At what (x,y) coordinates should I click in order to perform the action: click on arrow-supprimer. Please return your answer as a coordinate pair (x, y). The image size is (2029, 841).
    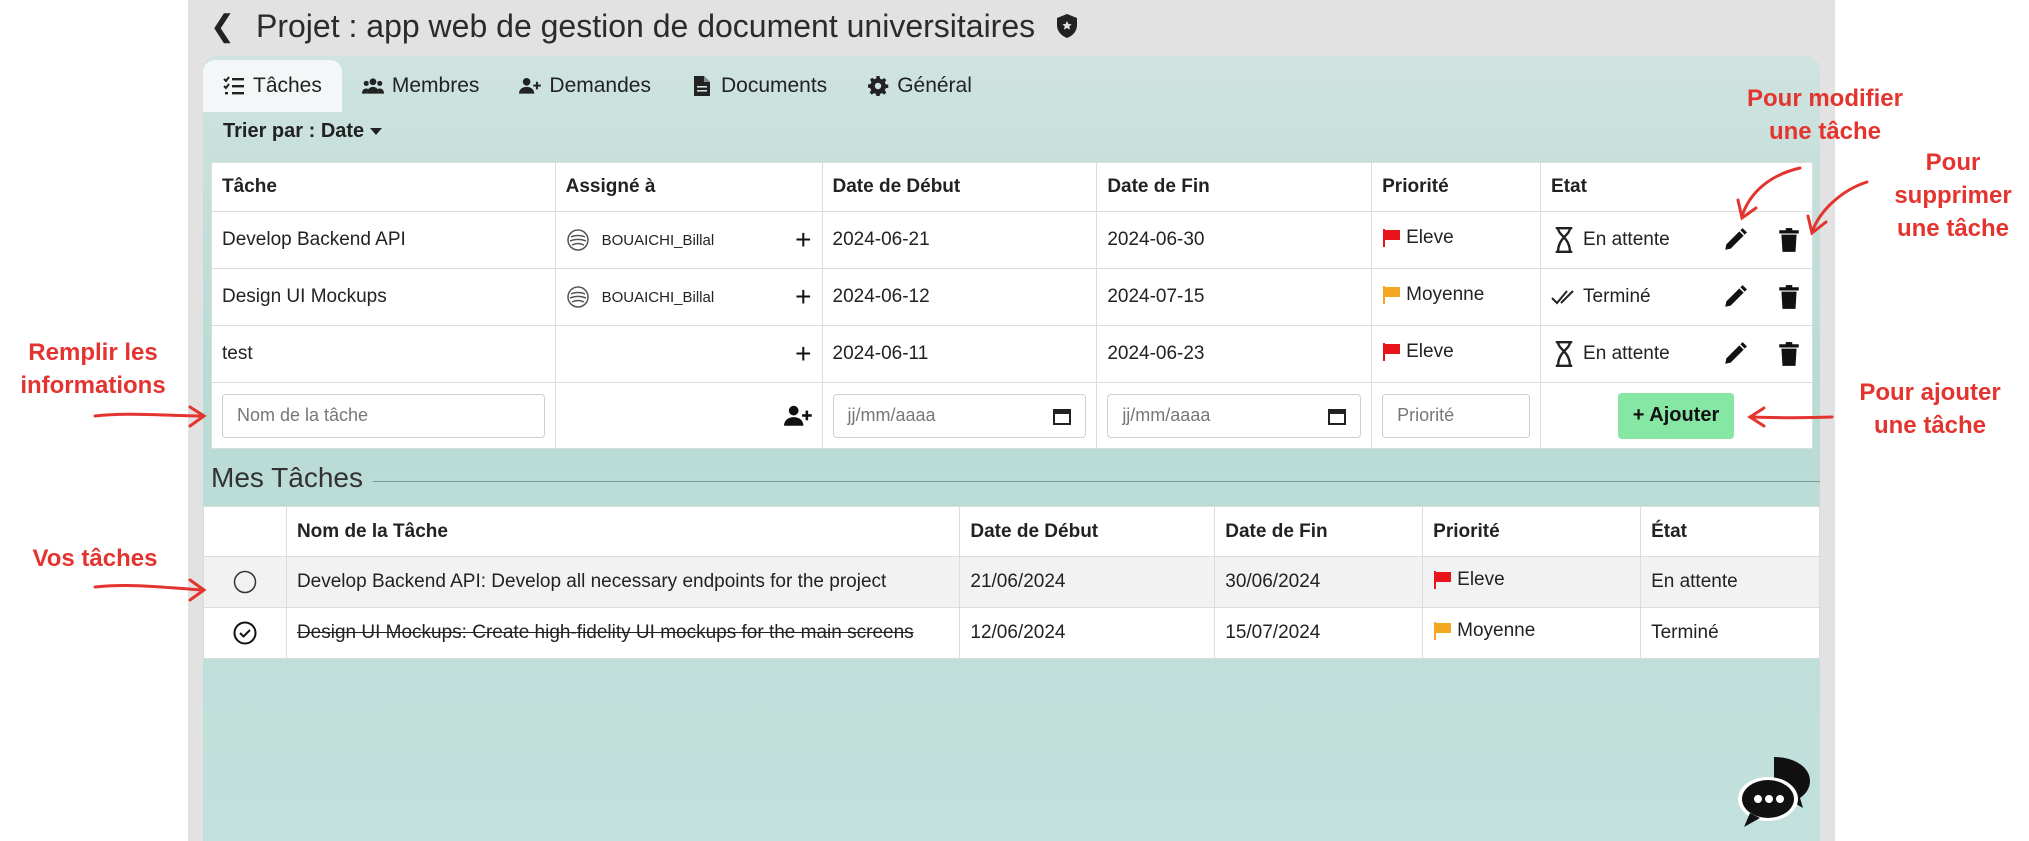
    Looking at the image, I should click on (1839, 207).